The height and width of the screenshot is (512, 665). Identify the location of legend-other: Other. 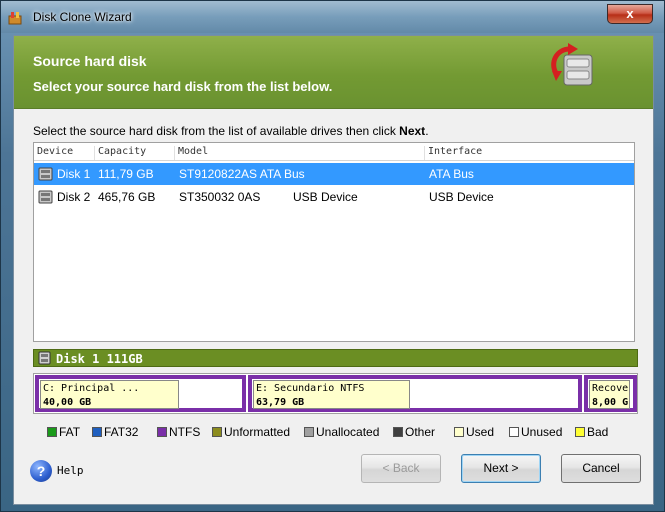
(414, 432).